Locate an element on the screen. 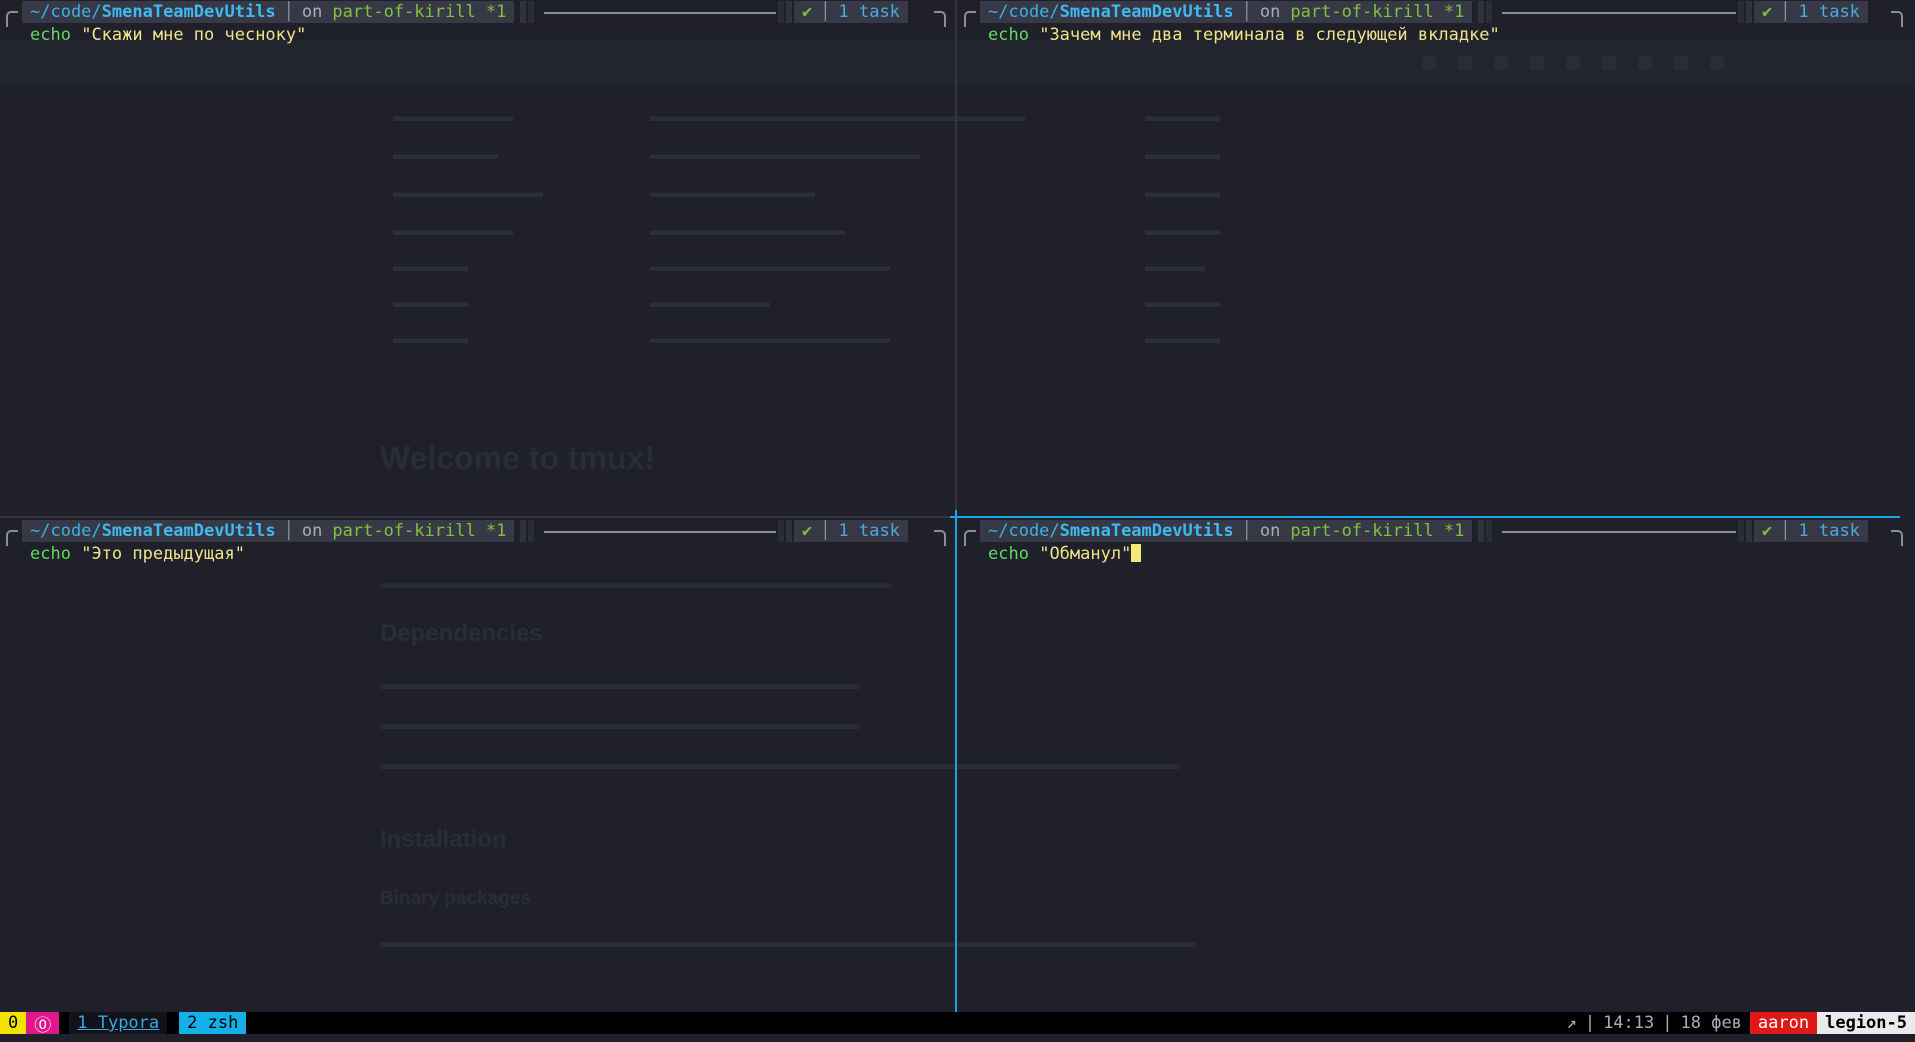 The image size is (1915, 1042). session-indicator: 0 is located at coordinates (13, 1023).